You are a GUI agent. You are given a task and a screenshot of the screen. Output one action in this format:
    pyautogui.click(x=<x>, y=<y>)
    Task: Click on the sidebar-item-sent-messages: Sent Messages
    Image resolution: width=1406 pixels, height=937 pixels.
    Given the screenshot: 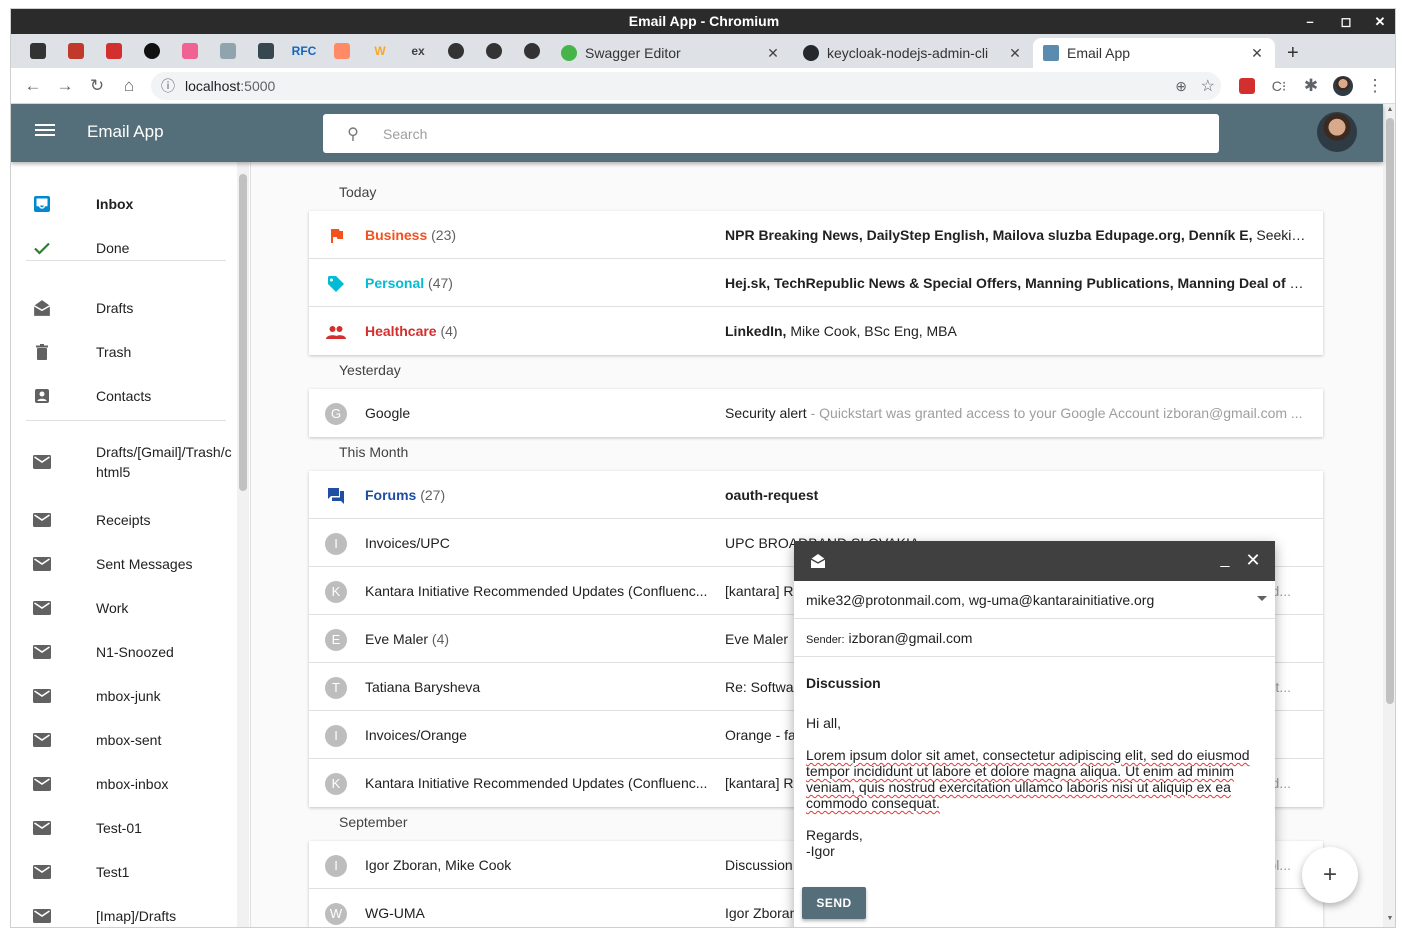 What is the action you would take?
    pyautogui.click(x=123, y=564)
    